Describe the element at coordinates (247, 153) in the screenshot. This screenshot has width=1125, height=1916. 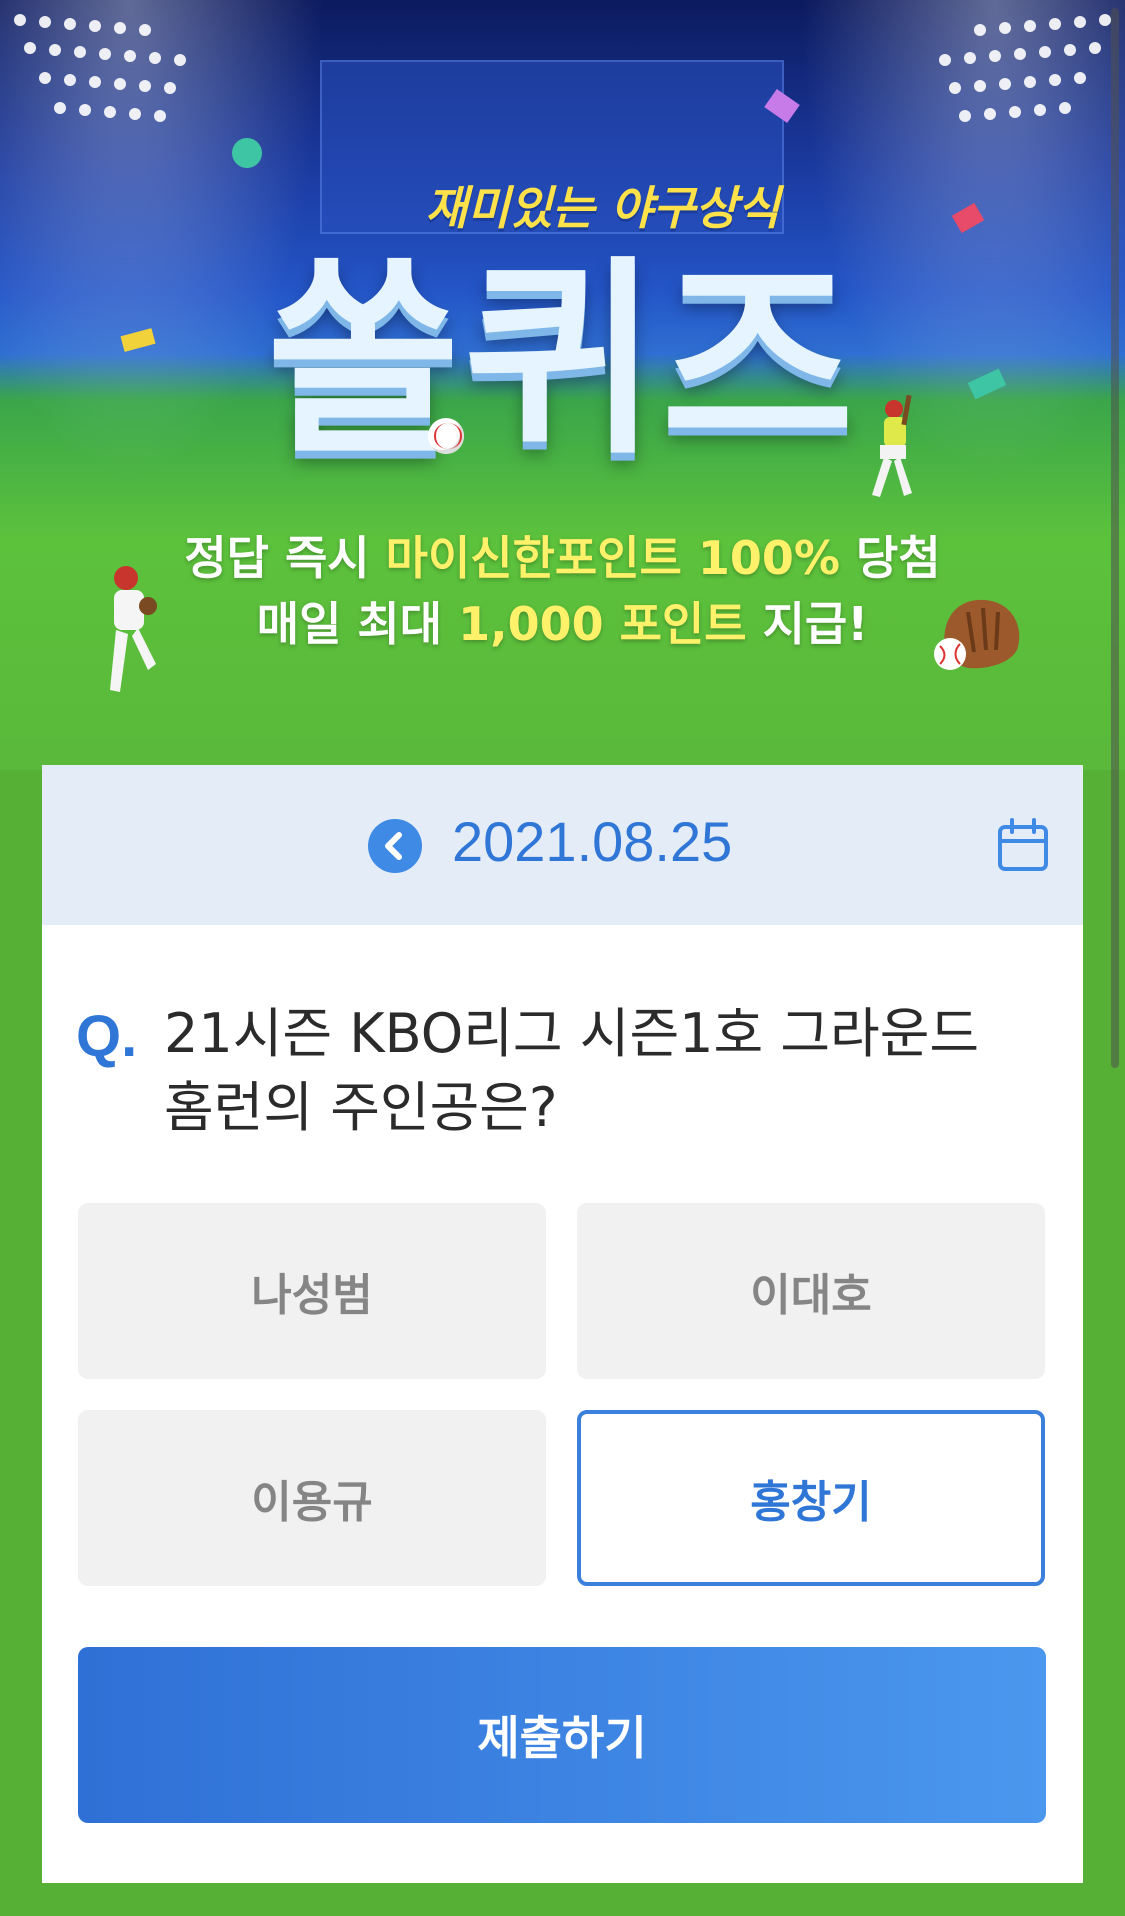
I see `confetti` at that location.